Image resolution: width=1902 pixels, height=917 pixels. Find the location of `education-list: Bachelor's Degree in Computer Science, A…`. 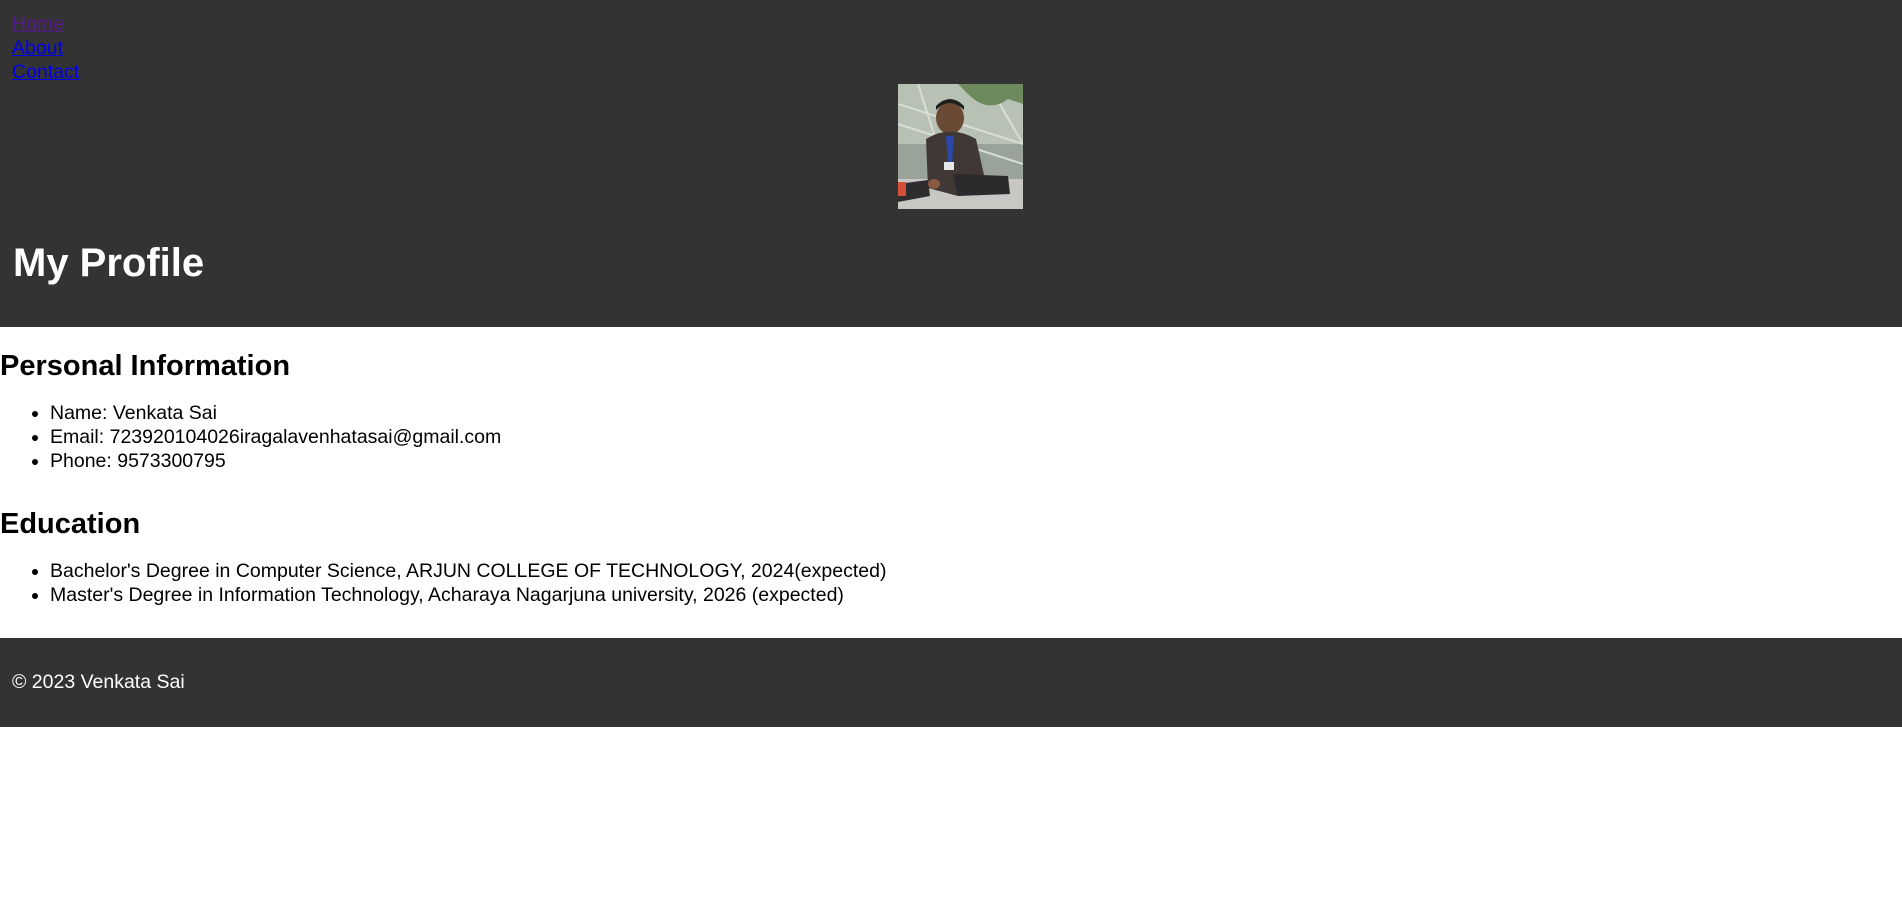

education-list: Bachelor's Degree in Computer Science, A… is located at coordinates (443, 583).